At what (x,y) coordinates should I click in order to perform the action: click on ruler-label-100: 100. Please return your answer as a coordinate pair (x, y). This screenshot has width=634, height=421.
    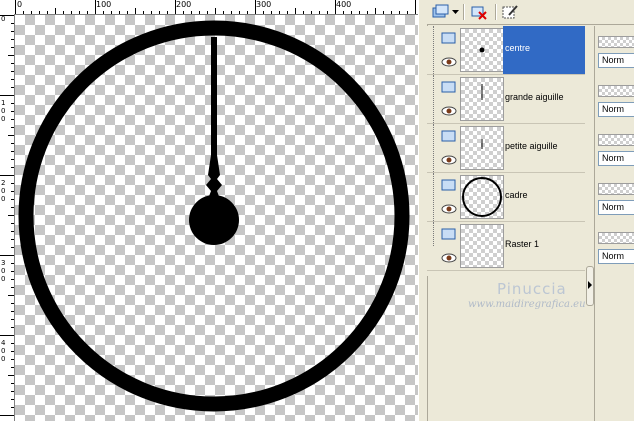
    Looking at the image, I should click on (104, 4).